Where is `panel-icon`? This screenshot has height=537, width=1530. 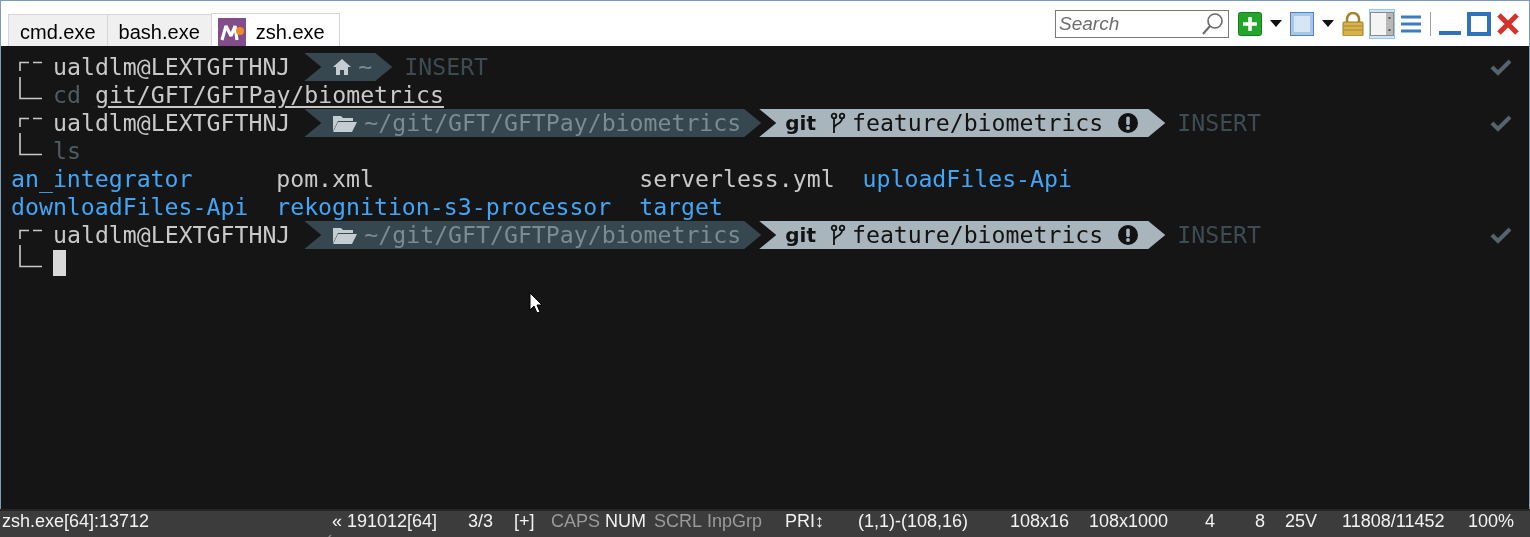
panel-icon is located at coordinates (1382, 23).